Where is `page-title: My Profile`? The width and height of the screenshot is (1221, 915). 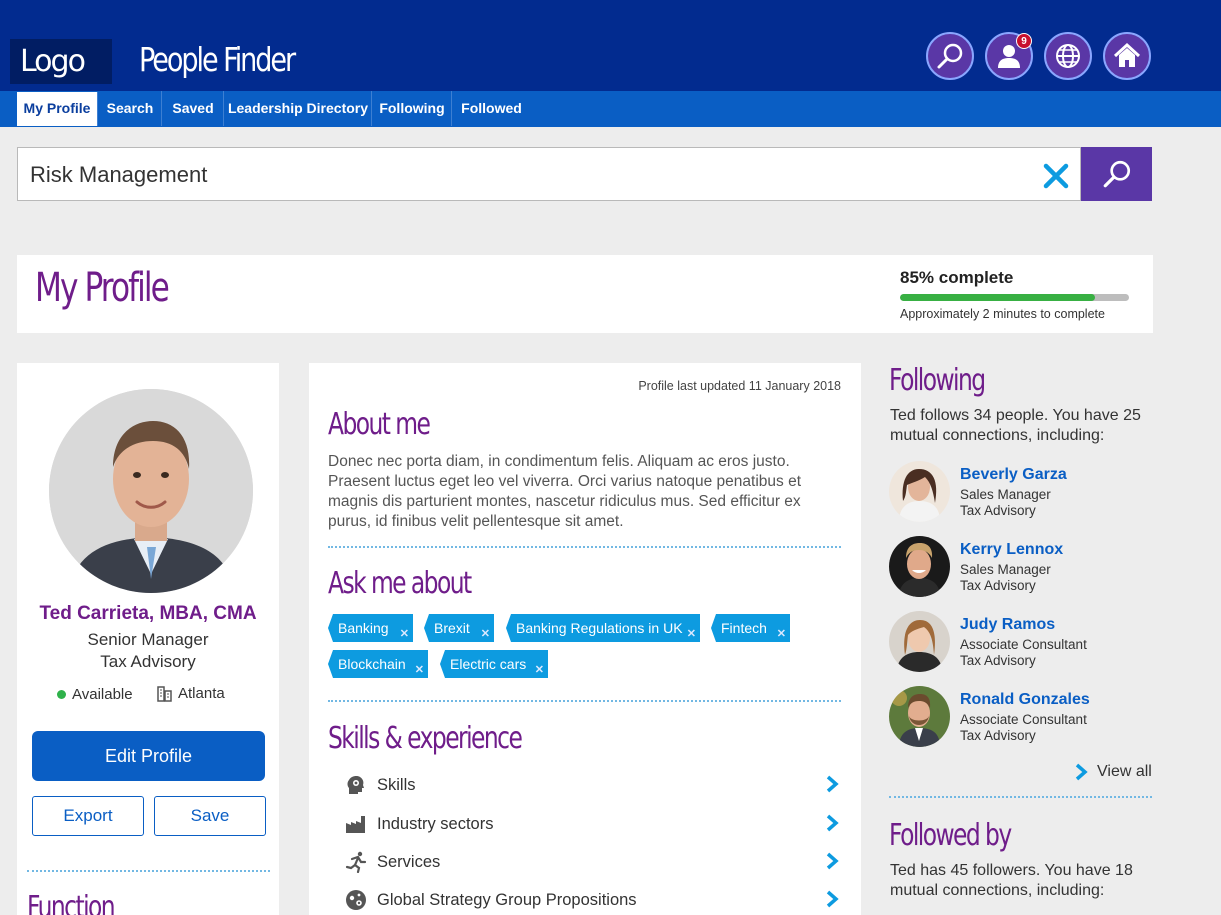 page-title: My Profile is located at coordinates (102, 288).